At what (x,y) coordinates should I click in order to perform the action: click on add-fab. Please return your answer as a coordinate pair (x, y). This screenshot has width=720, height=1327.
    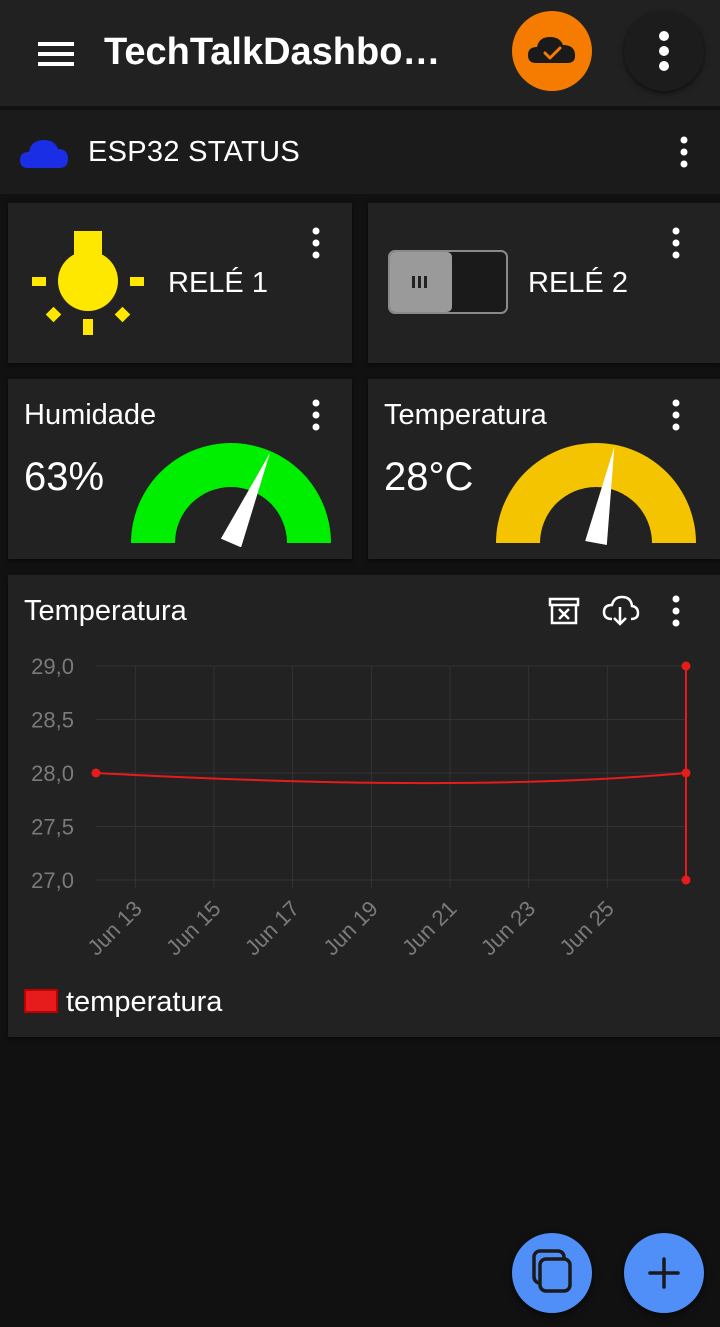
    Looking at the image, I should click on (664, 1273).